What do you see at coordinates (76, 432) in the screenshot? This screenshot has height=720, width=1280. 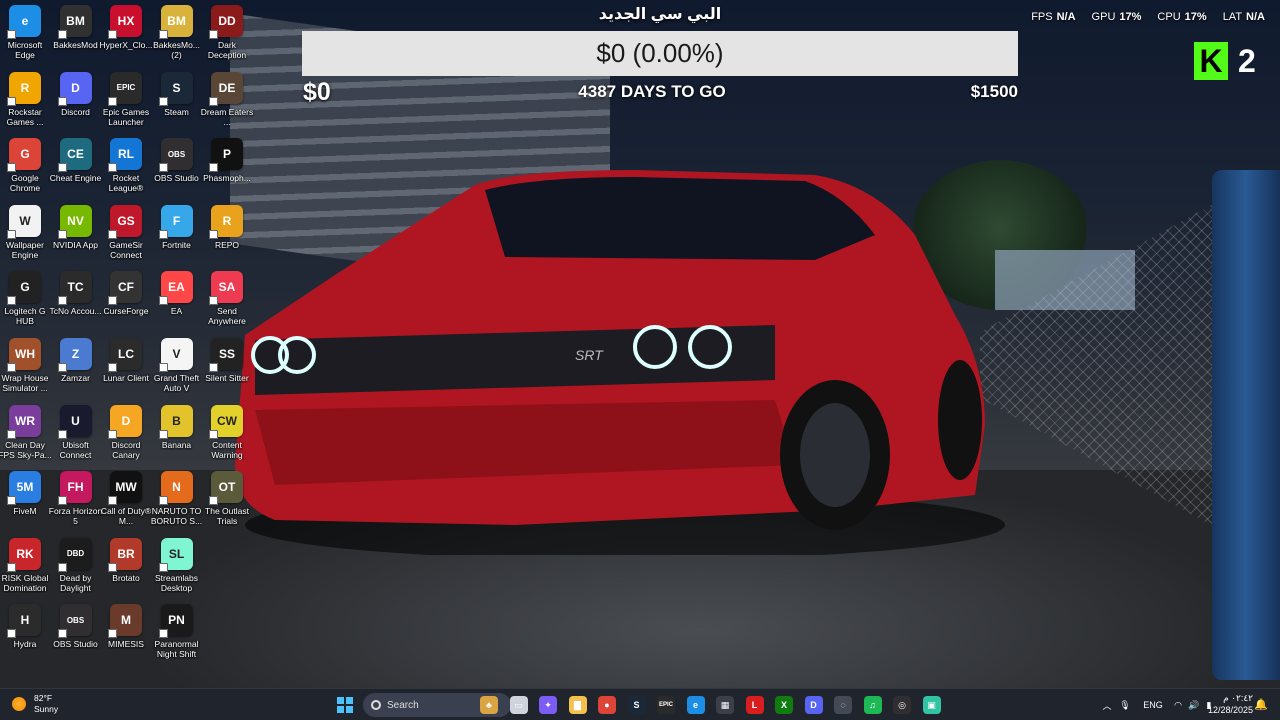 I see `desktop-icon-ubisoft-connect: U Ubisoft Connect` at bounding box center [76, 432].